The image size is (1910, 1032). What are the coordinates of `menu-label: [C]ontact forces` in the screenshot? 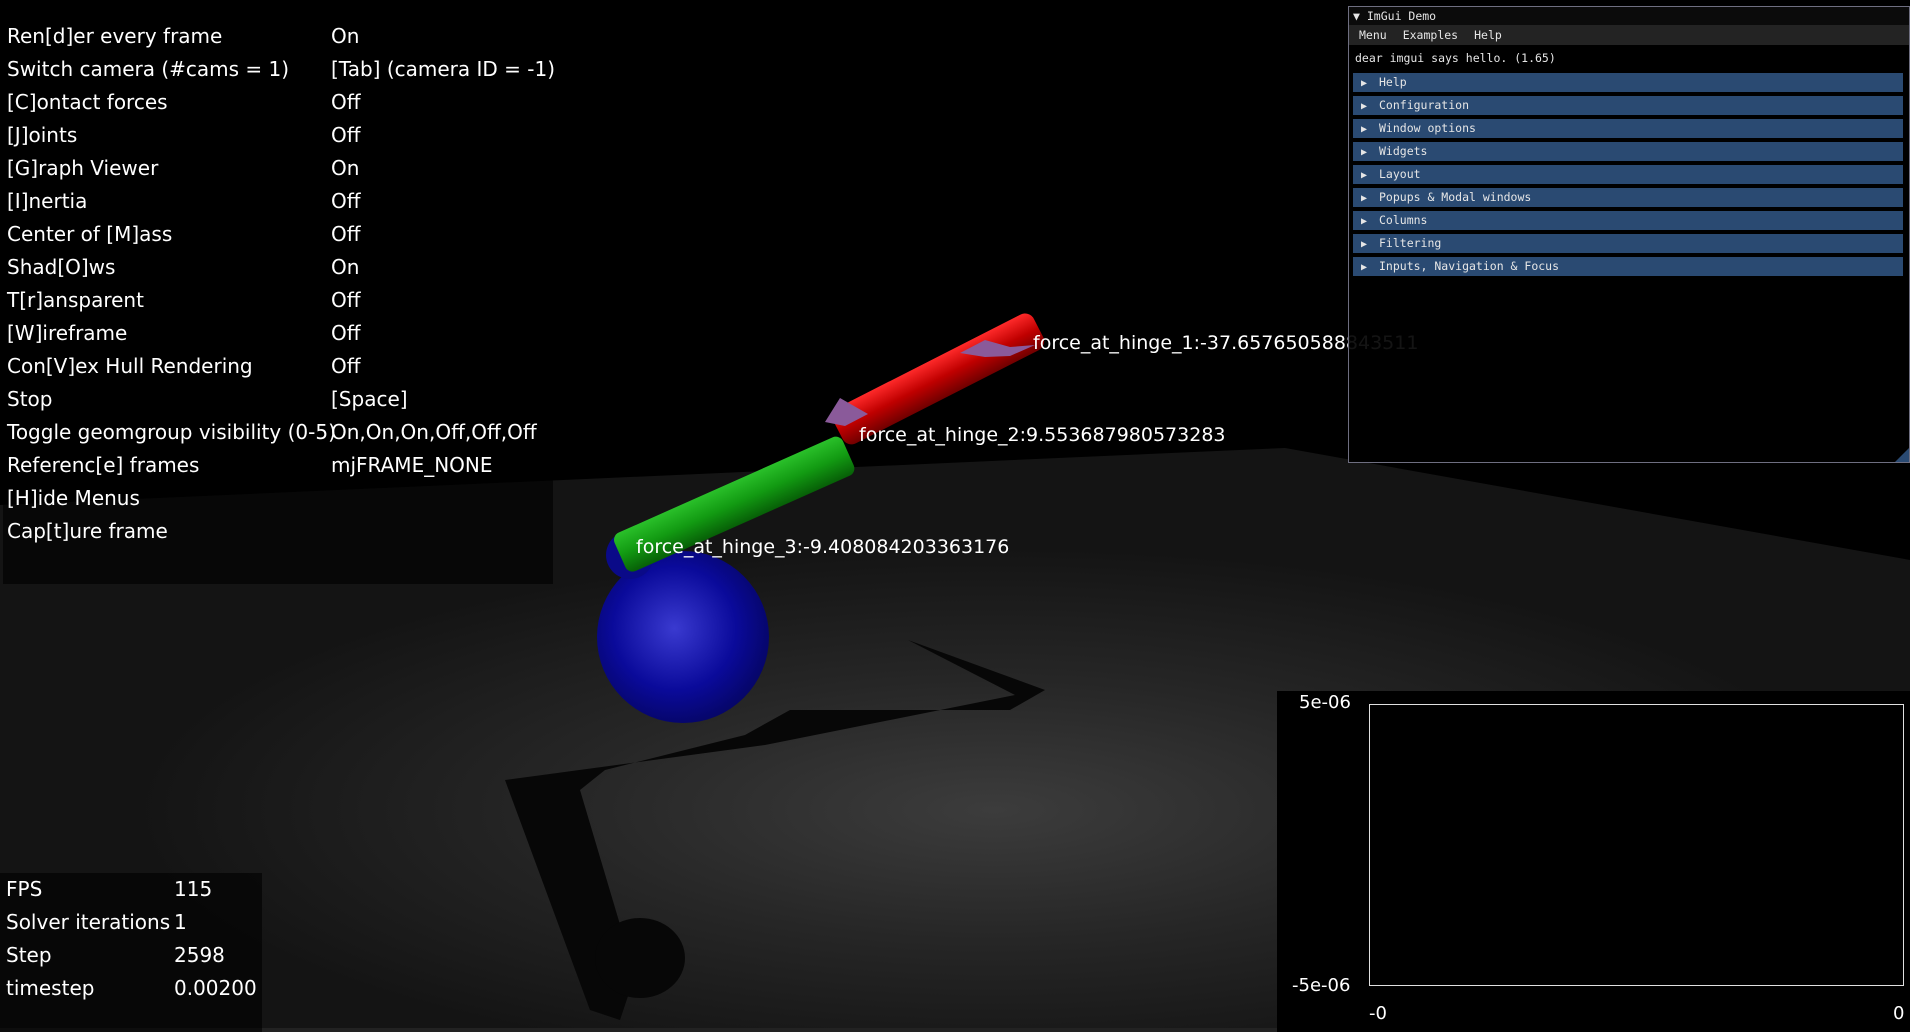 It's located at (87, 102).